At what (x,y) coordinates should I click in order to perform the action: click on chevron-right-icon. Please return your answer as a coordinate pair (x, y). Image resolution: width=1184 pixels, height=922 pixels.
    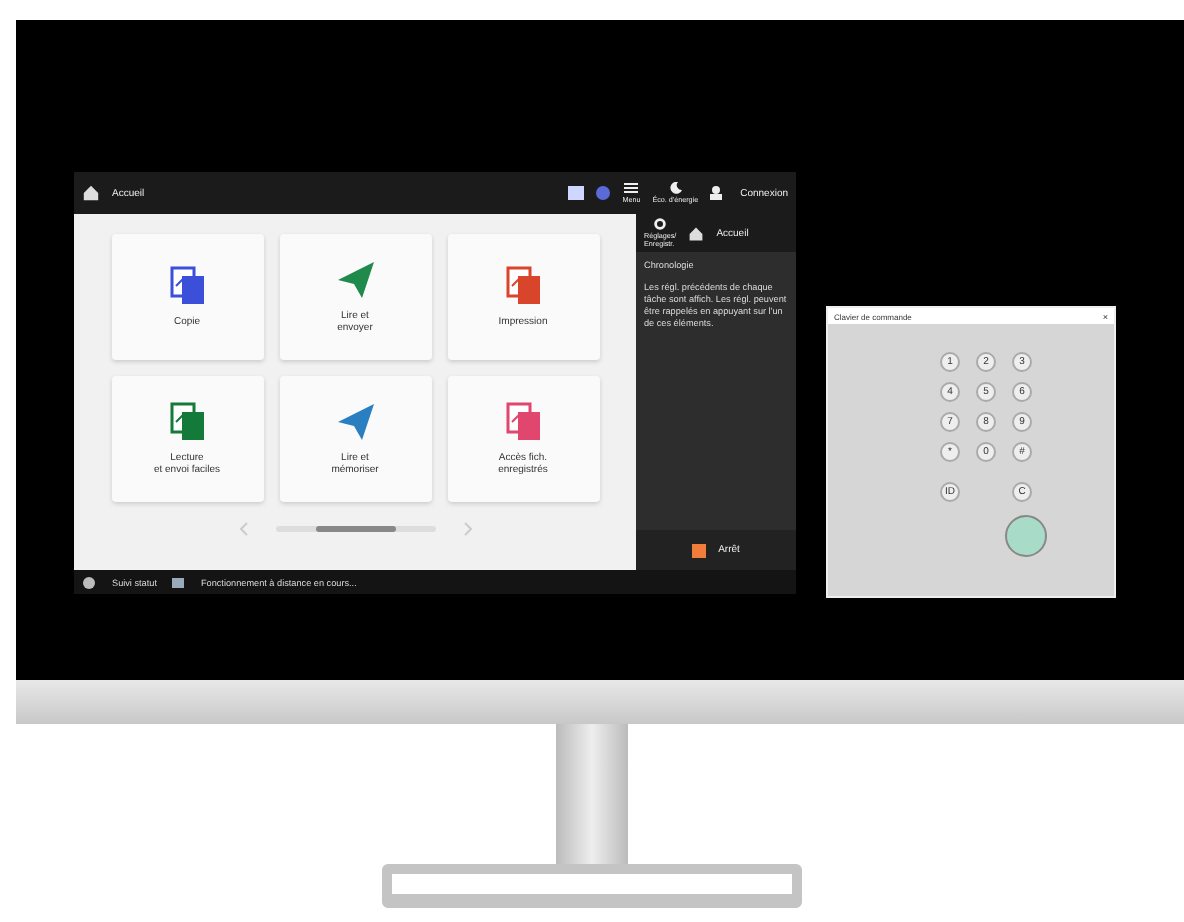
    Looking at the image, I should click on (467, 529).